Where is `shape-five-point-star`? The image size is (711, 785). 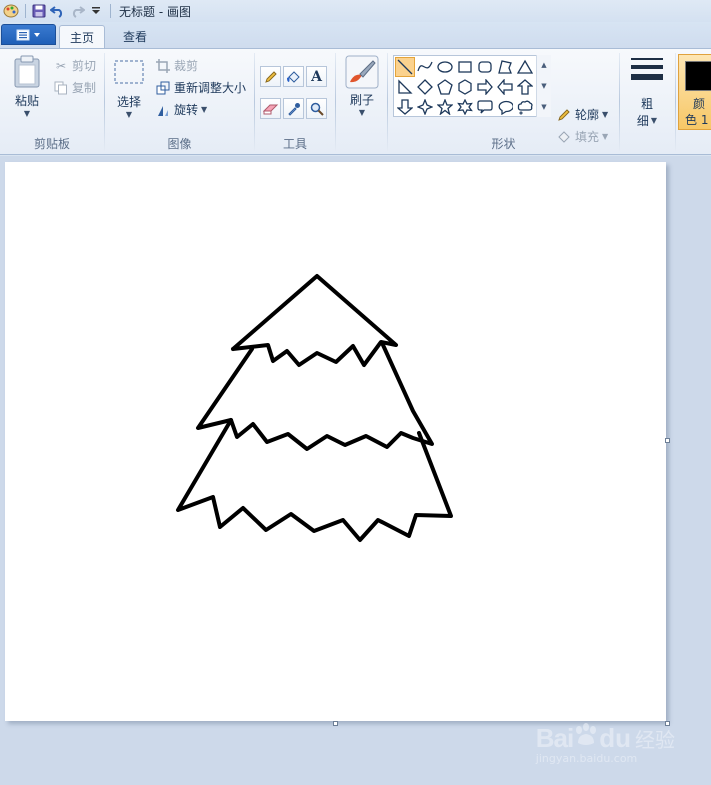
shape-five-point-star is located at coordinates (445, 107).